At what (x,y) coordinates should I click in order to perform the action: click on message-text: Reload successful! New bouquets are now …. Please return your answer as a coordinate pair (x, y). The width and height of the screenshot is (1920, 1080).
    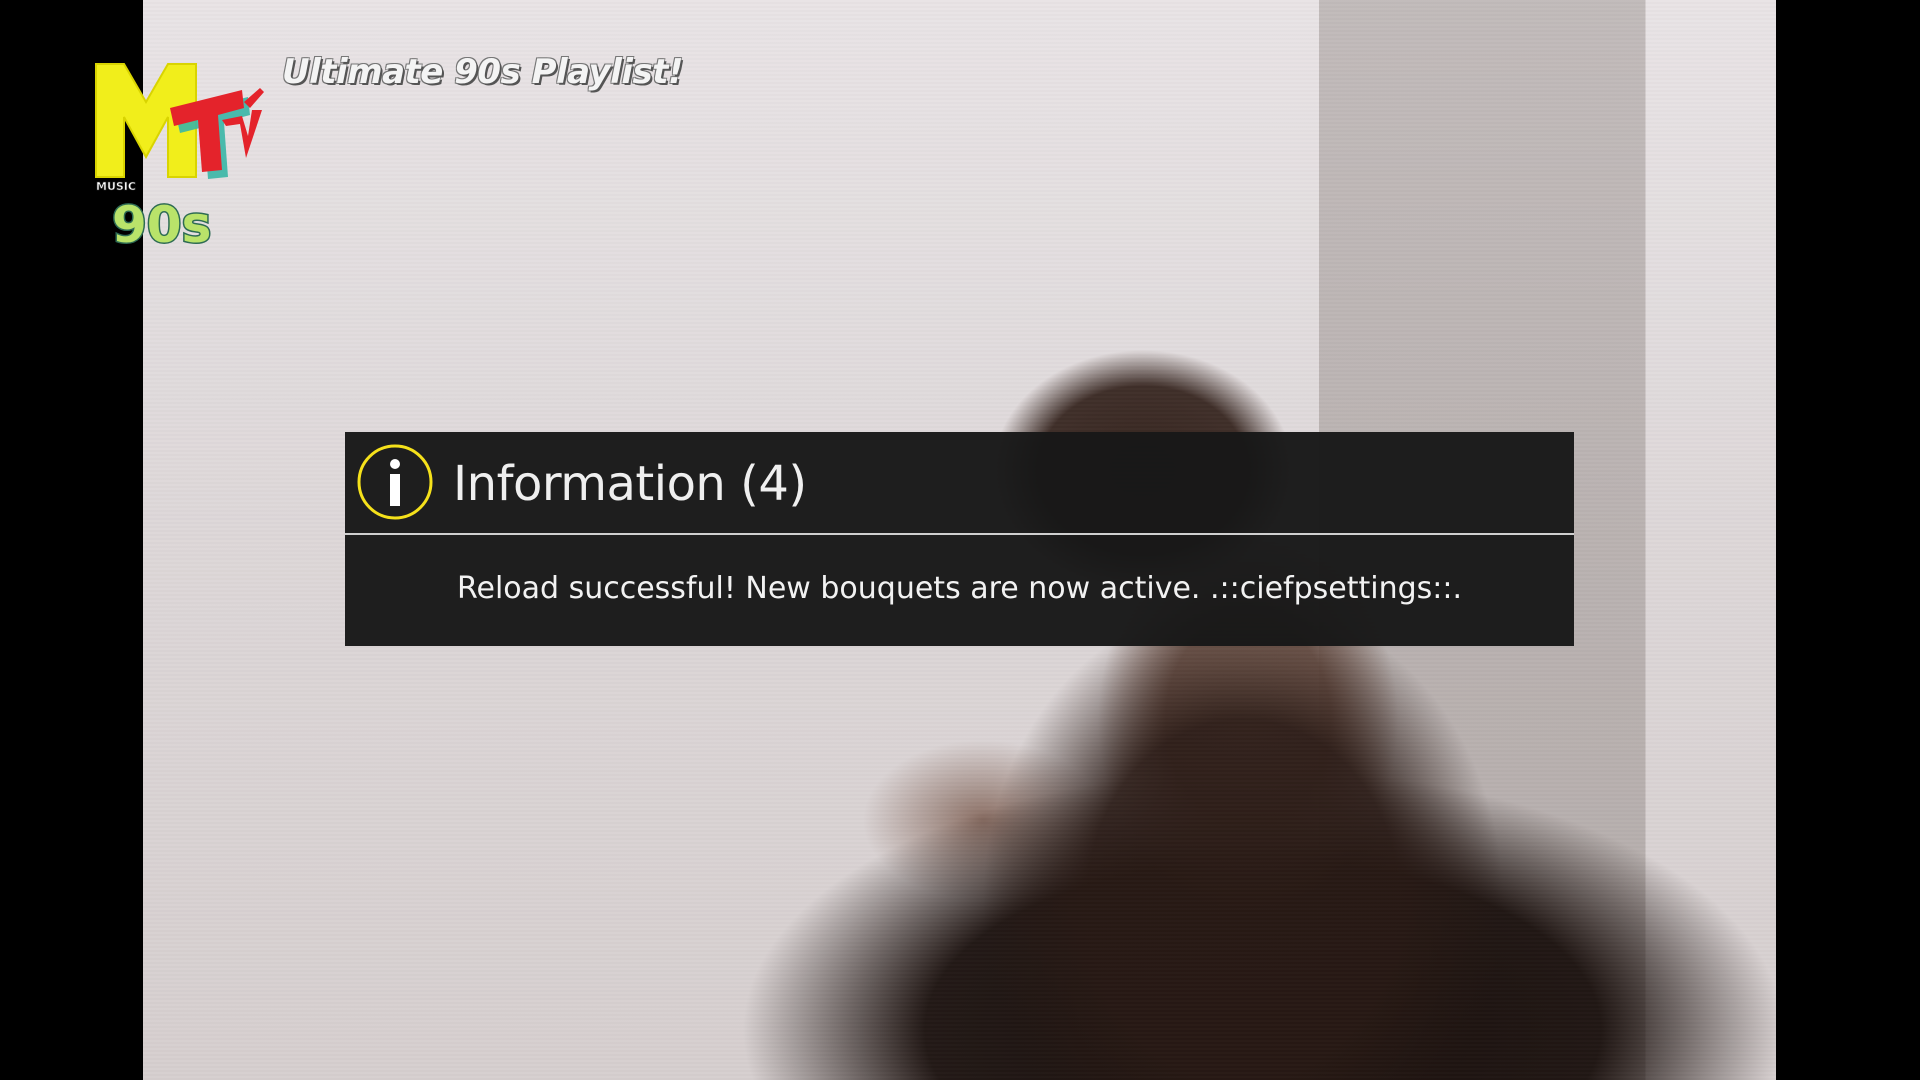
    Looking at the image, I should click on (959, 588).